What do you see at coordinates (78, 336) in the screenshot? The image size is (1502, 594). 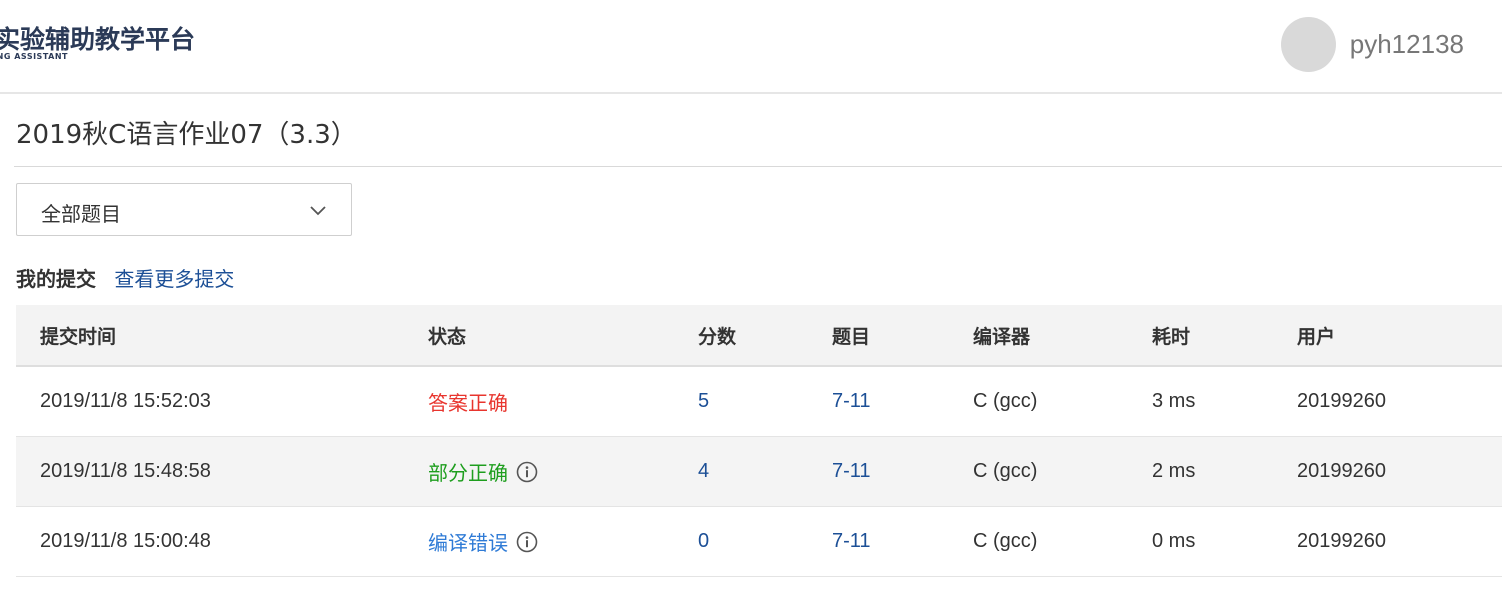 I see `col-header-time: 提交时间` at bounding box center [78, 336].